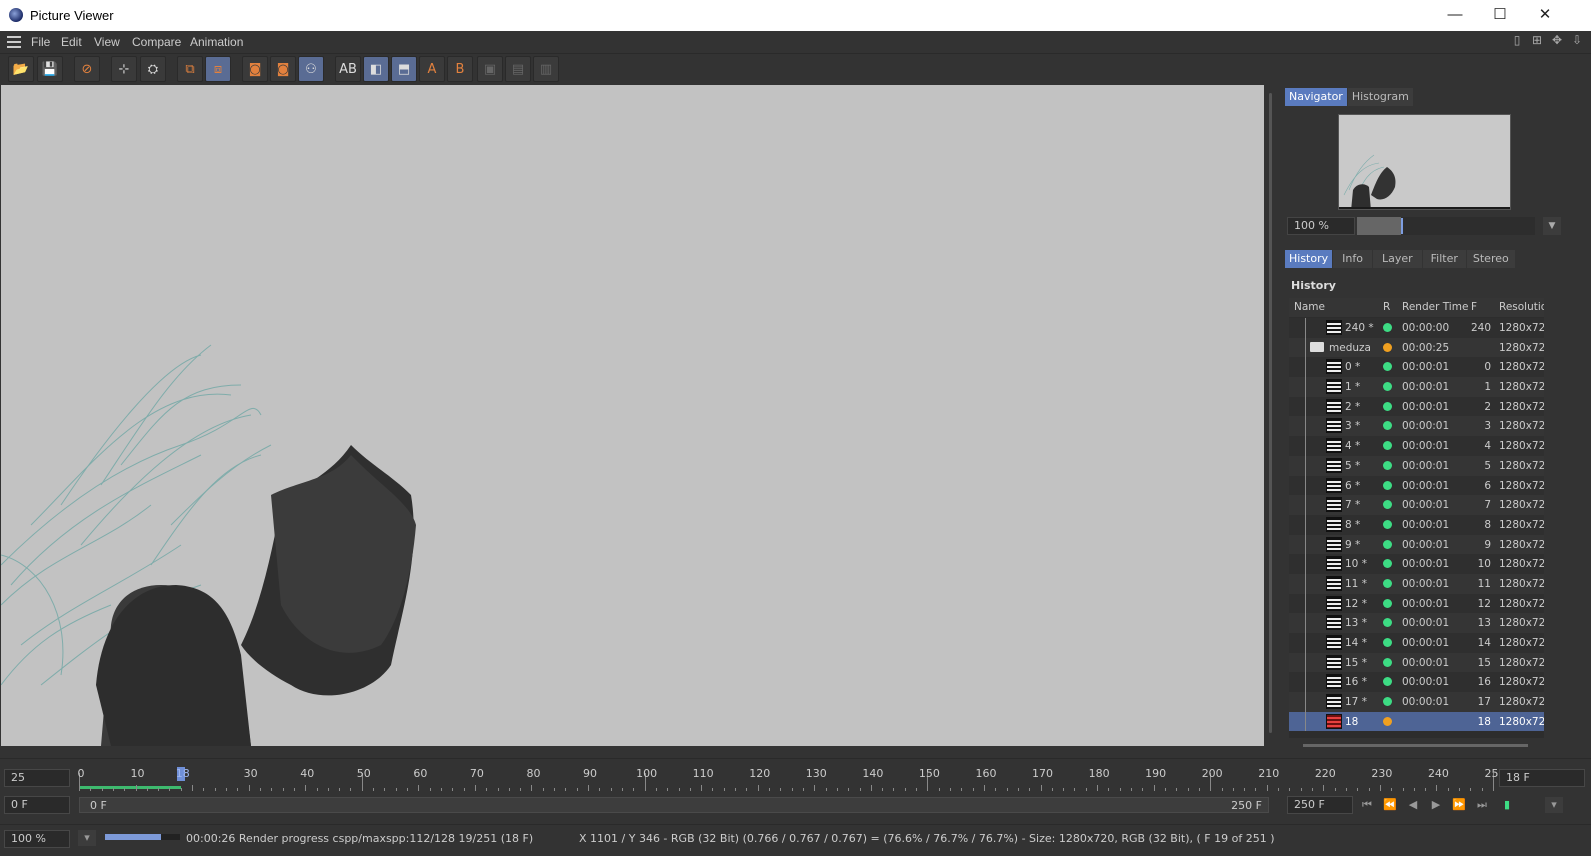 This screenshot has width=1591, height=856. I want to click on tab-navigator: Navigator, so click(1316, 97).